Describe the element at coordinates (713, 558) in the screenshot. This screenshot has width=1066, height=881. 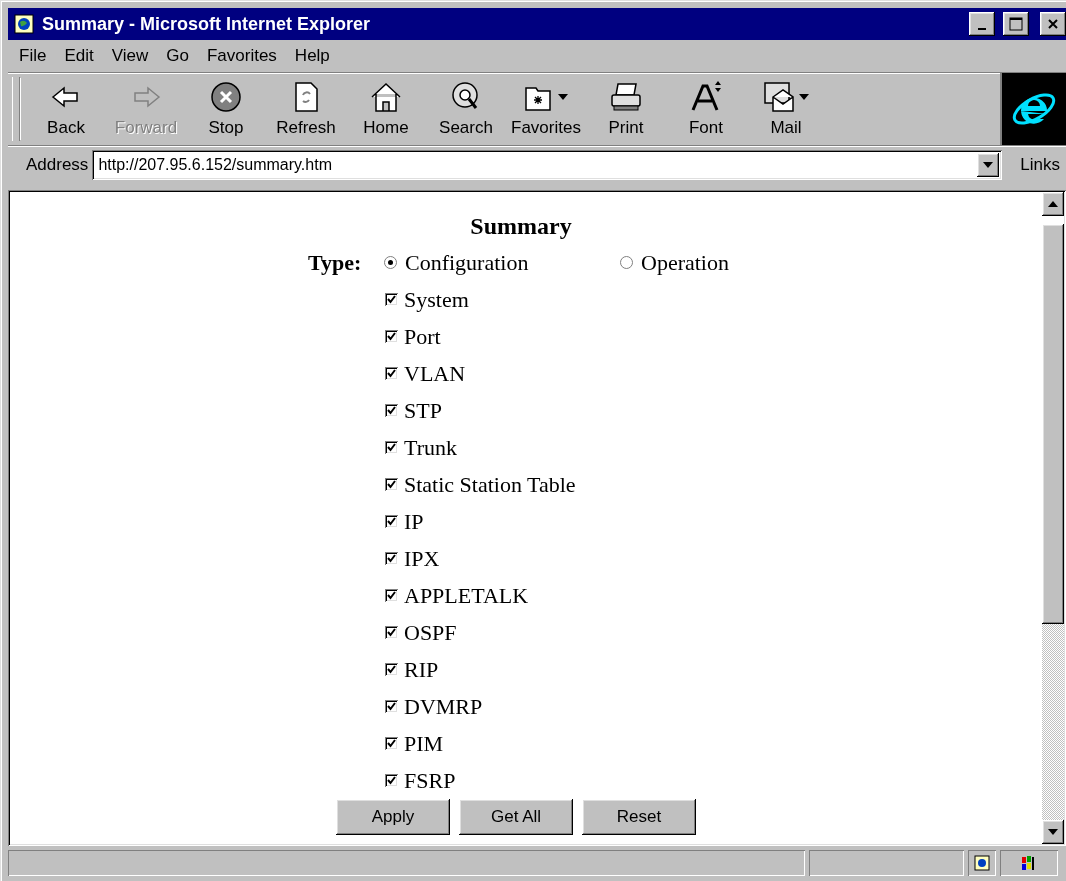
I see `checkbox-option: IPX` at that location.